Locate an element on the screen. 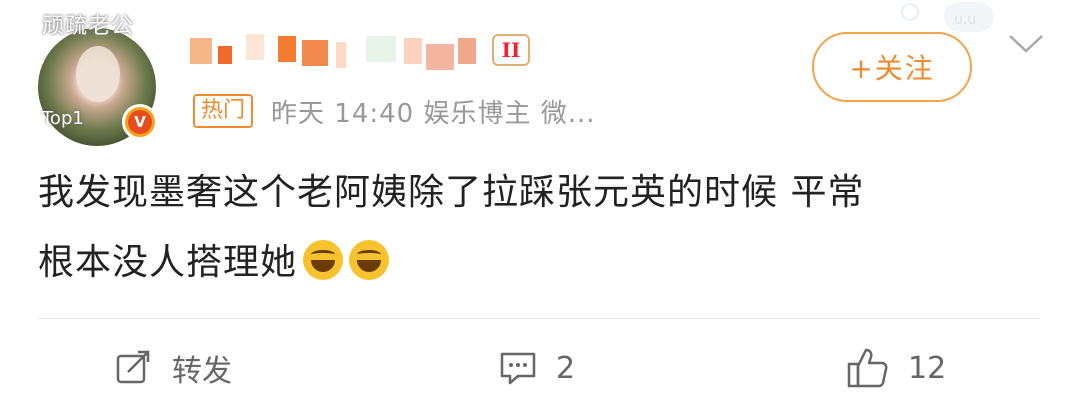  hot-tag: 热门 is located at coordinates (223, 111).